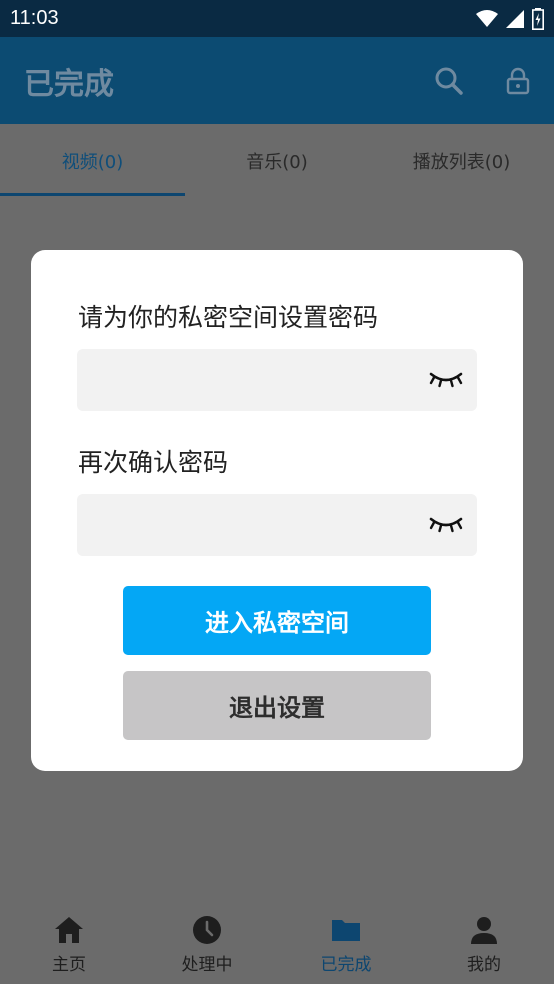 The image size is (554, 984). I want to click on password-field, so click(277, 380).